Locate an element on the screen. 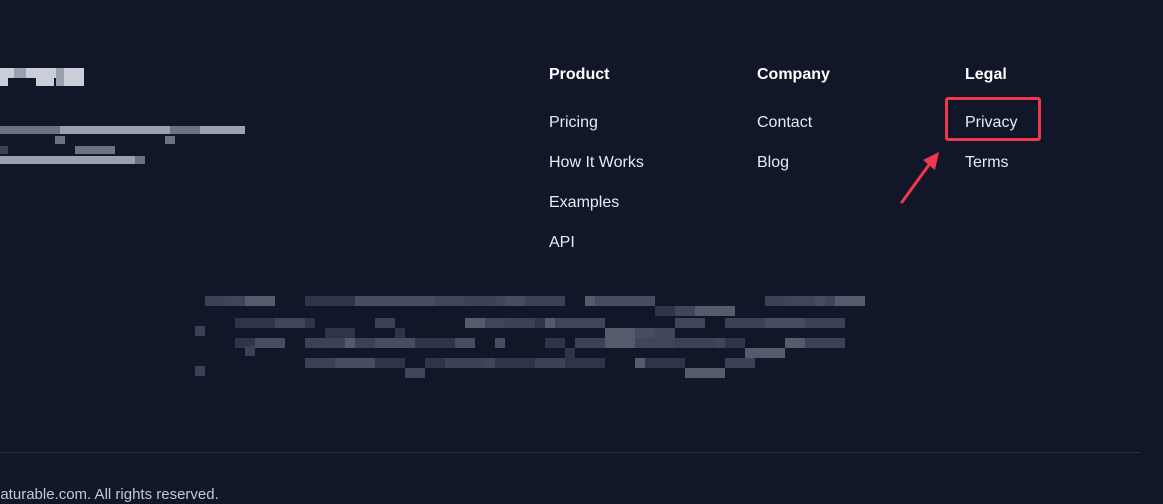  footer-divider is located at coordinates (570, 452).